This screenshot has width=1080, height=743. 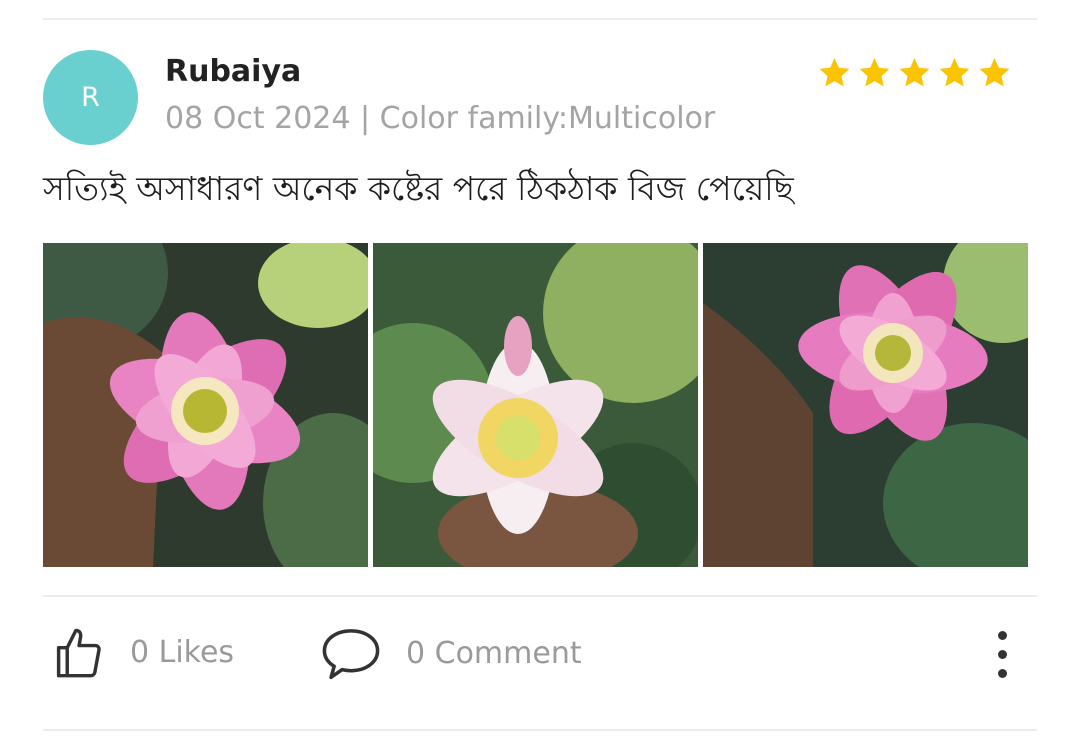 What do you see at coordinates (494, 653) in the screenshot?
I see `comments-count: 0 Comment` at bounding box center [494, 653].